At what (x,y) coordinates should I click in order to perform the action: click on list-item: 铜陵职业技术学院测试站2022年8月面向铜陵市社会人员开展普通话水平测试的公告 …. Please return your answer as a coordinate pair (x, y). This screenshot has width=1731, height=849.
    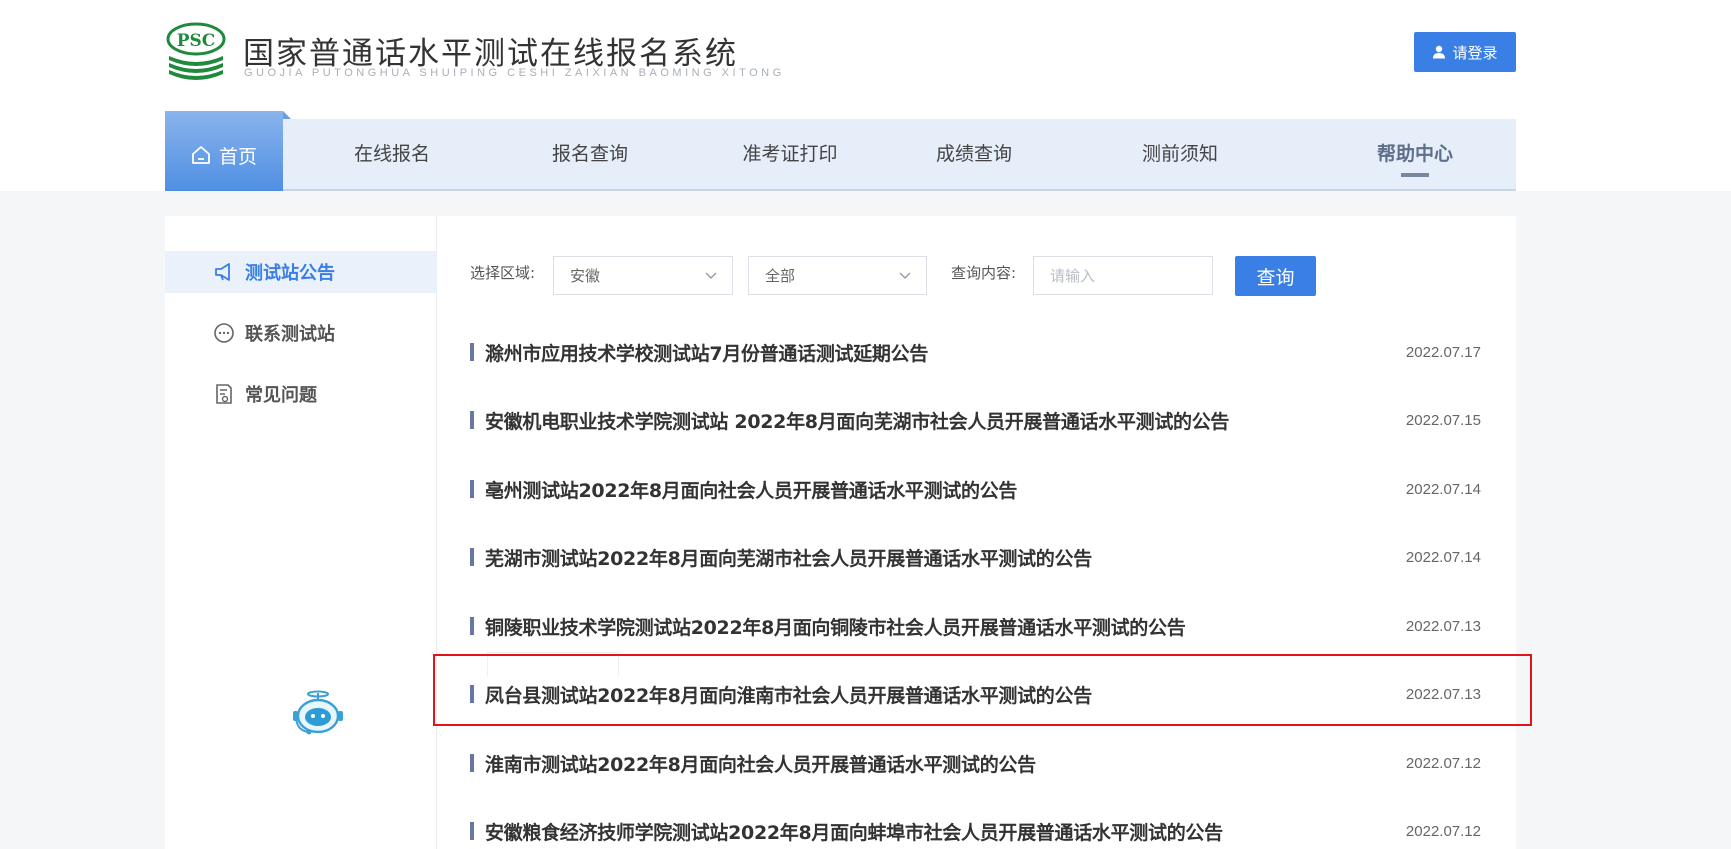
    Looking at the image, I should click on (975, 626).